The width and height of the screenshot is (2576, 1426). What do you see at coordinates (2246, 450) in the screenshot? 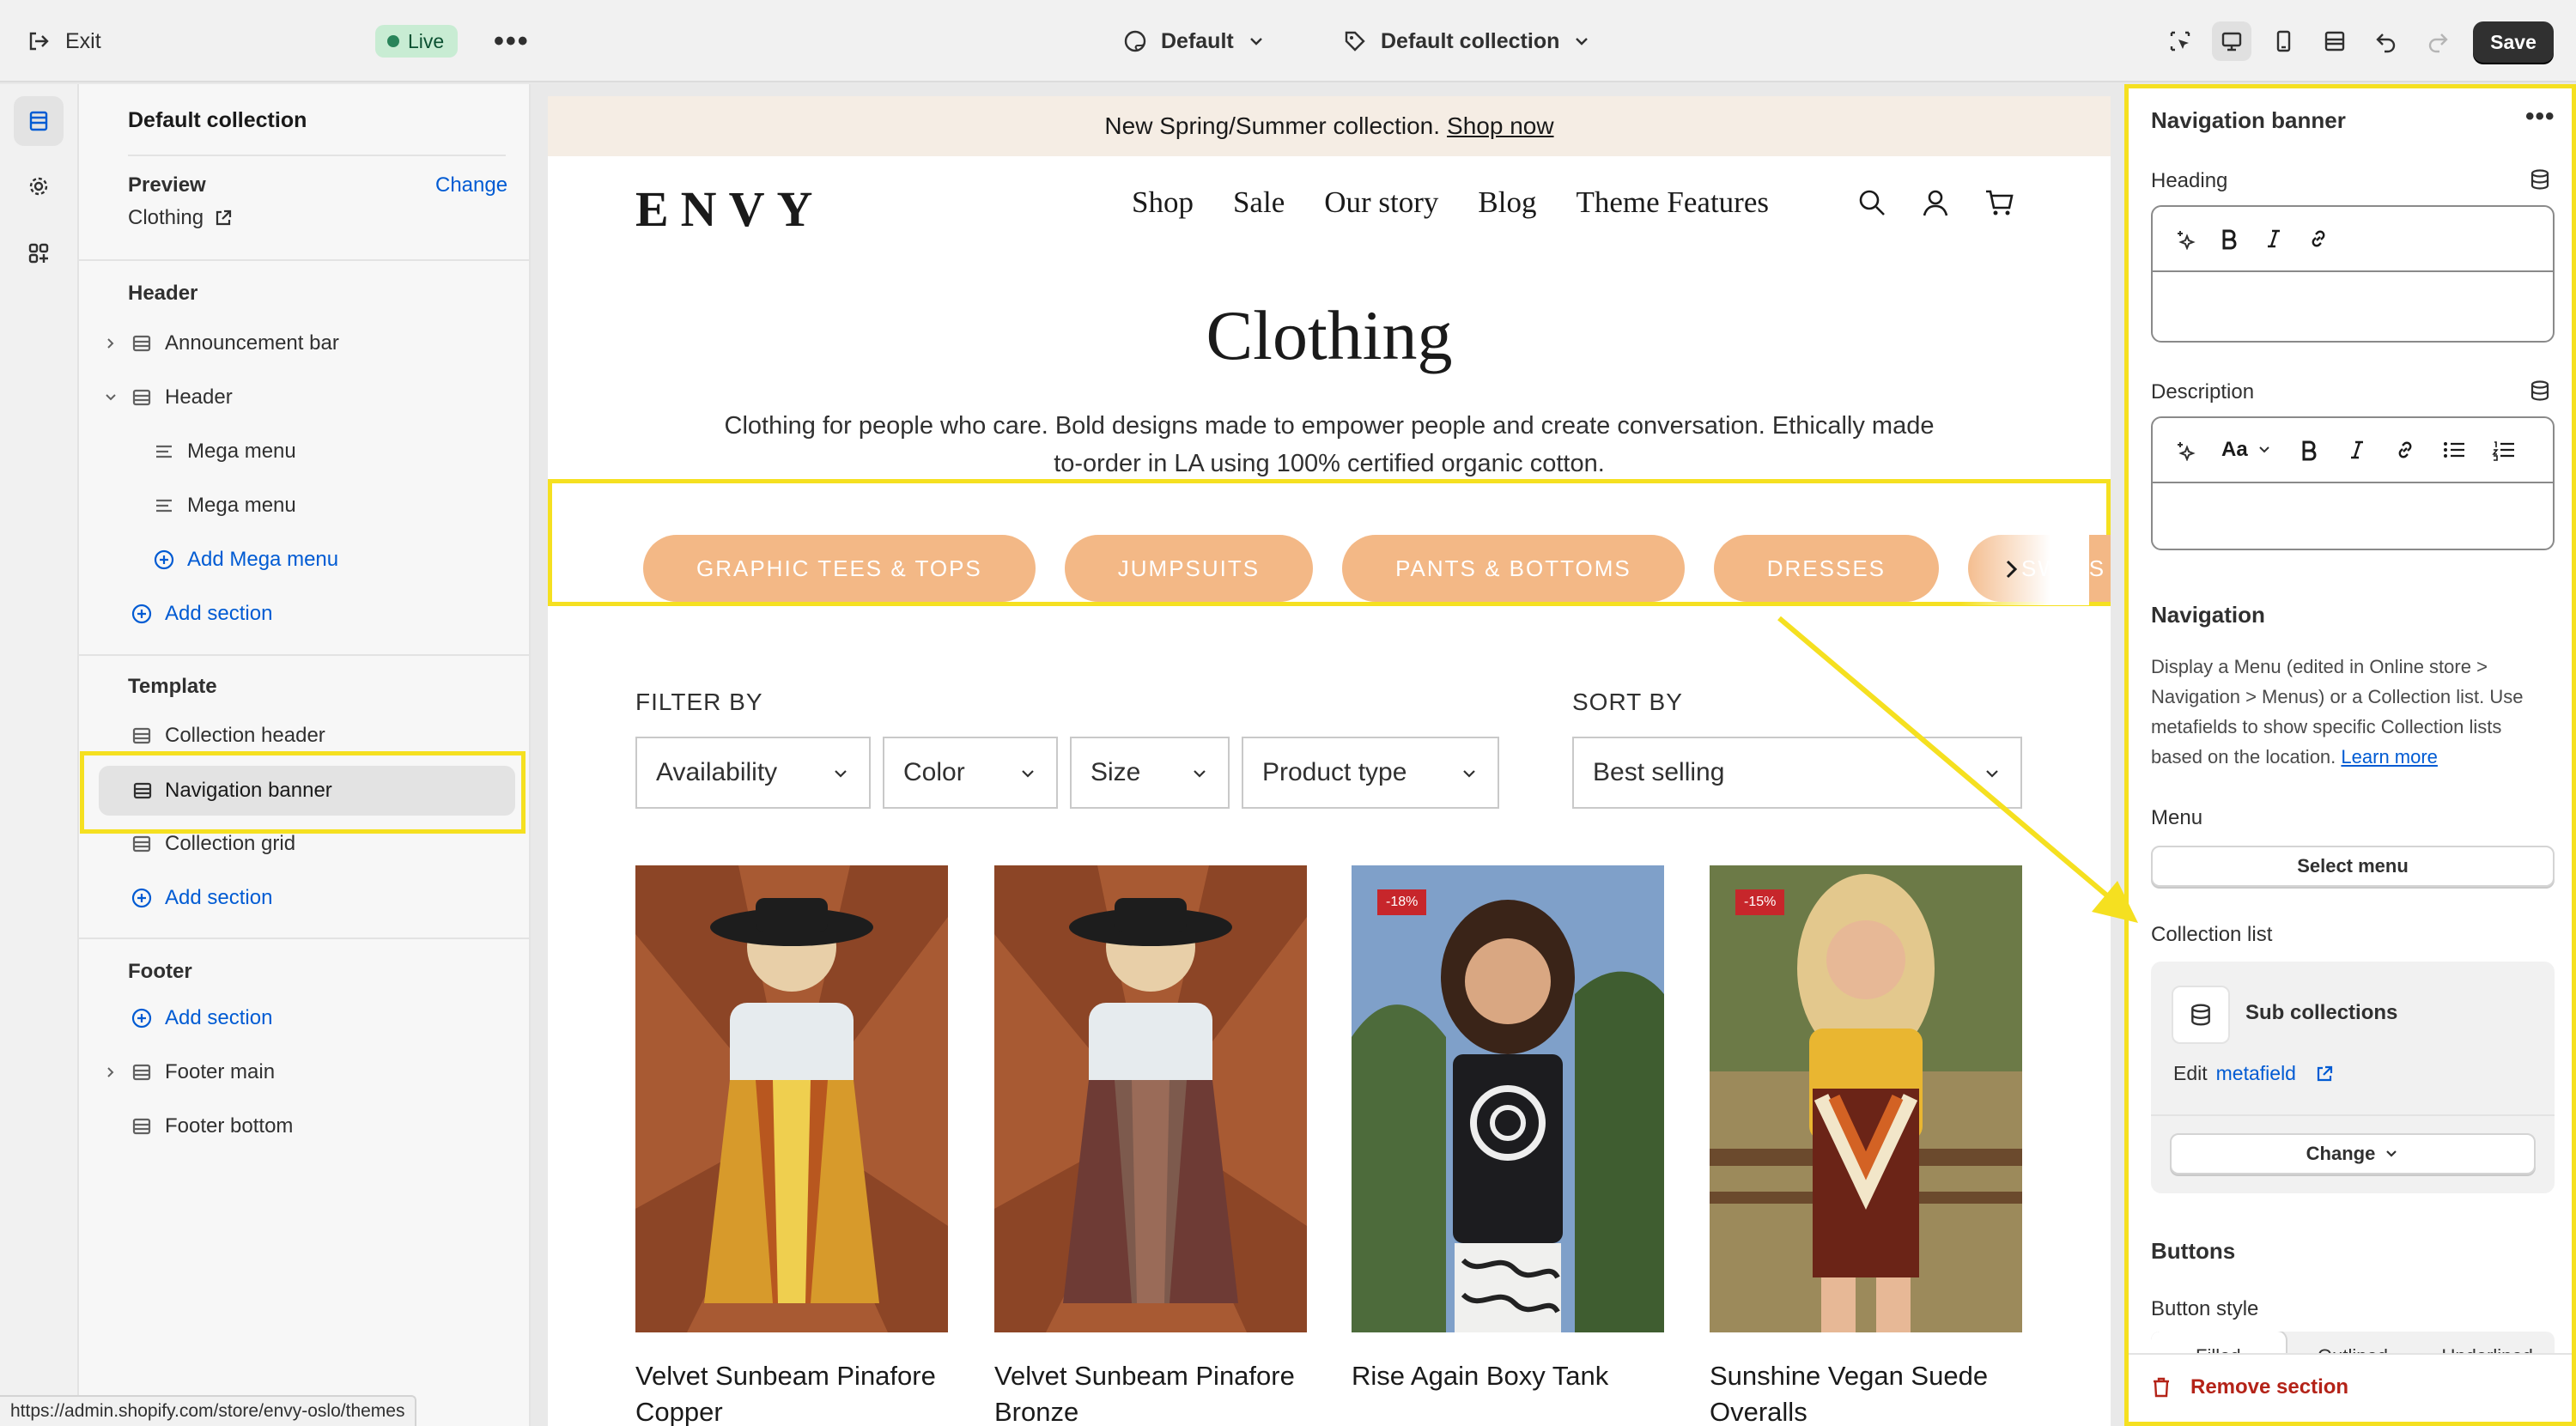
I see `font-size-dropdown: Aa` at bounding box center [2246, 450].